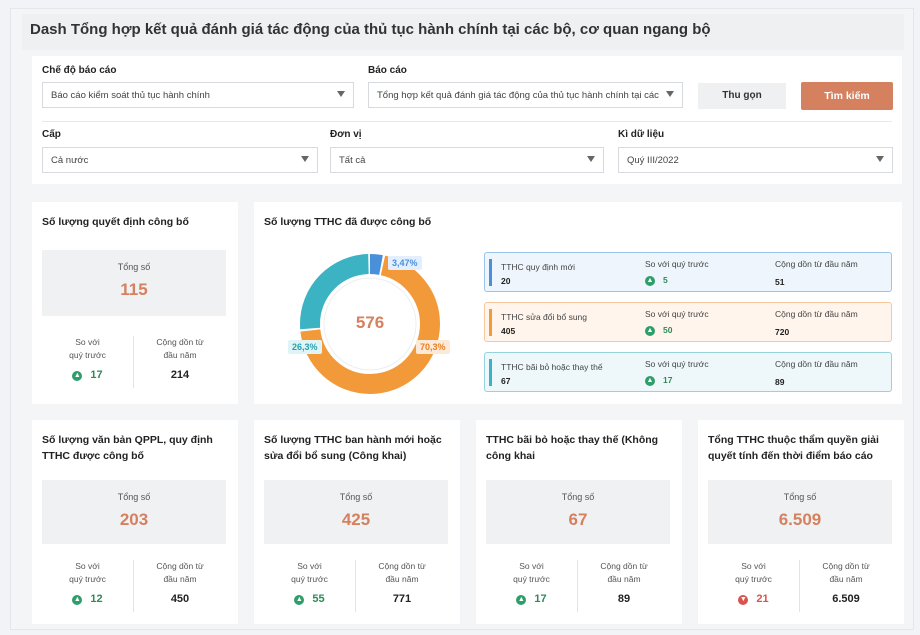 Image resolution: width=920 pixels, height=635 pixels. What do you see at coordinates (134, 289) in the screenshot?
I see `total-value: 115` at bounding box center [134, 289].